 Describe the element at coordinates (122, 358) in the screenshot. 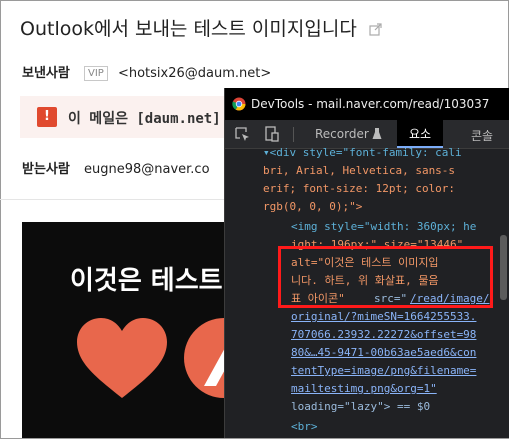

I see `heart-icon` at that location.